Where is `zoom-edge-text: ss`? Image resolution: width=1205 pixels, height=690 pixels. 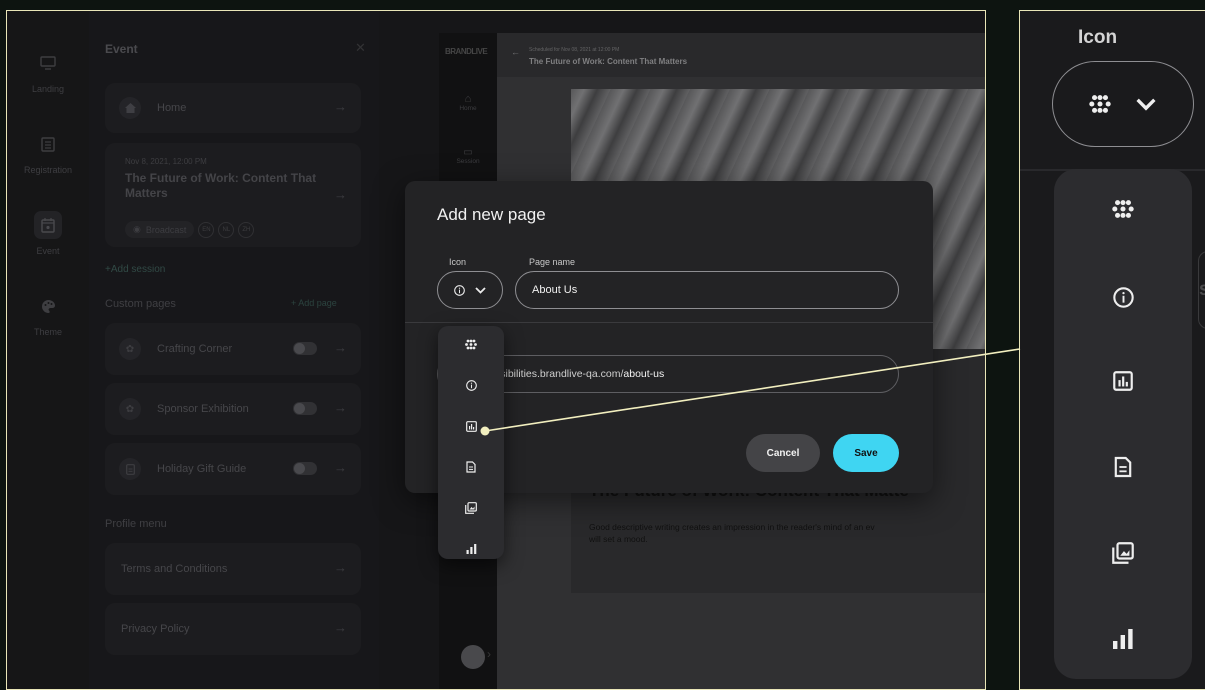 zoom-edge-text: ss is located at coordinates (1202, 289).